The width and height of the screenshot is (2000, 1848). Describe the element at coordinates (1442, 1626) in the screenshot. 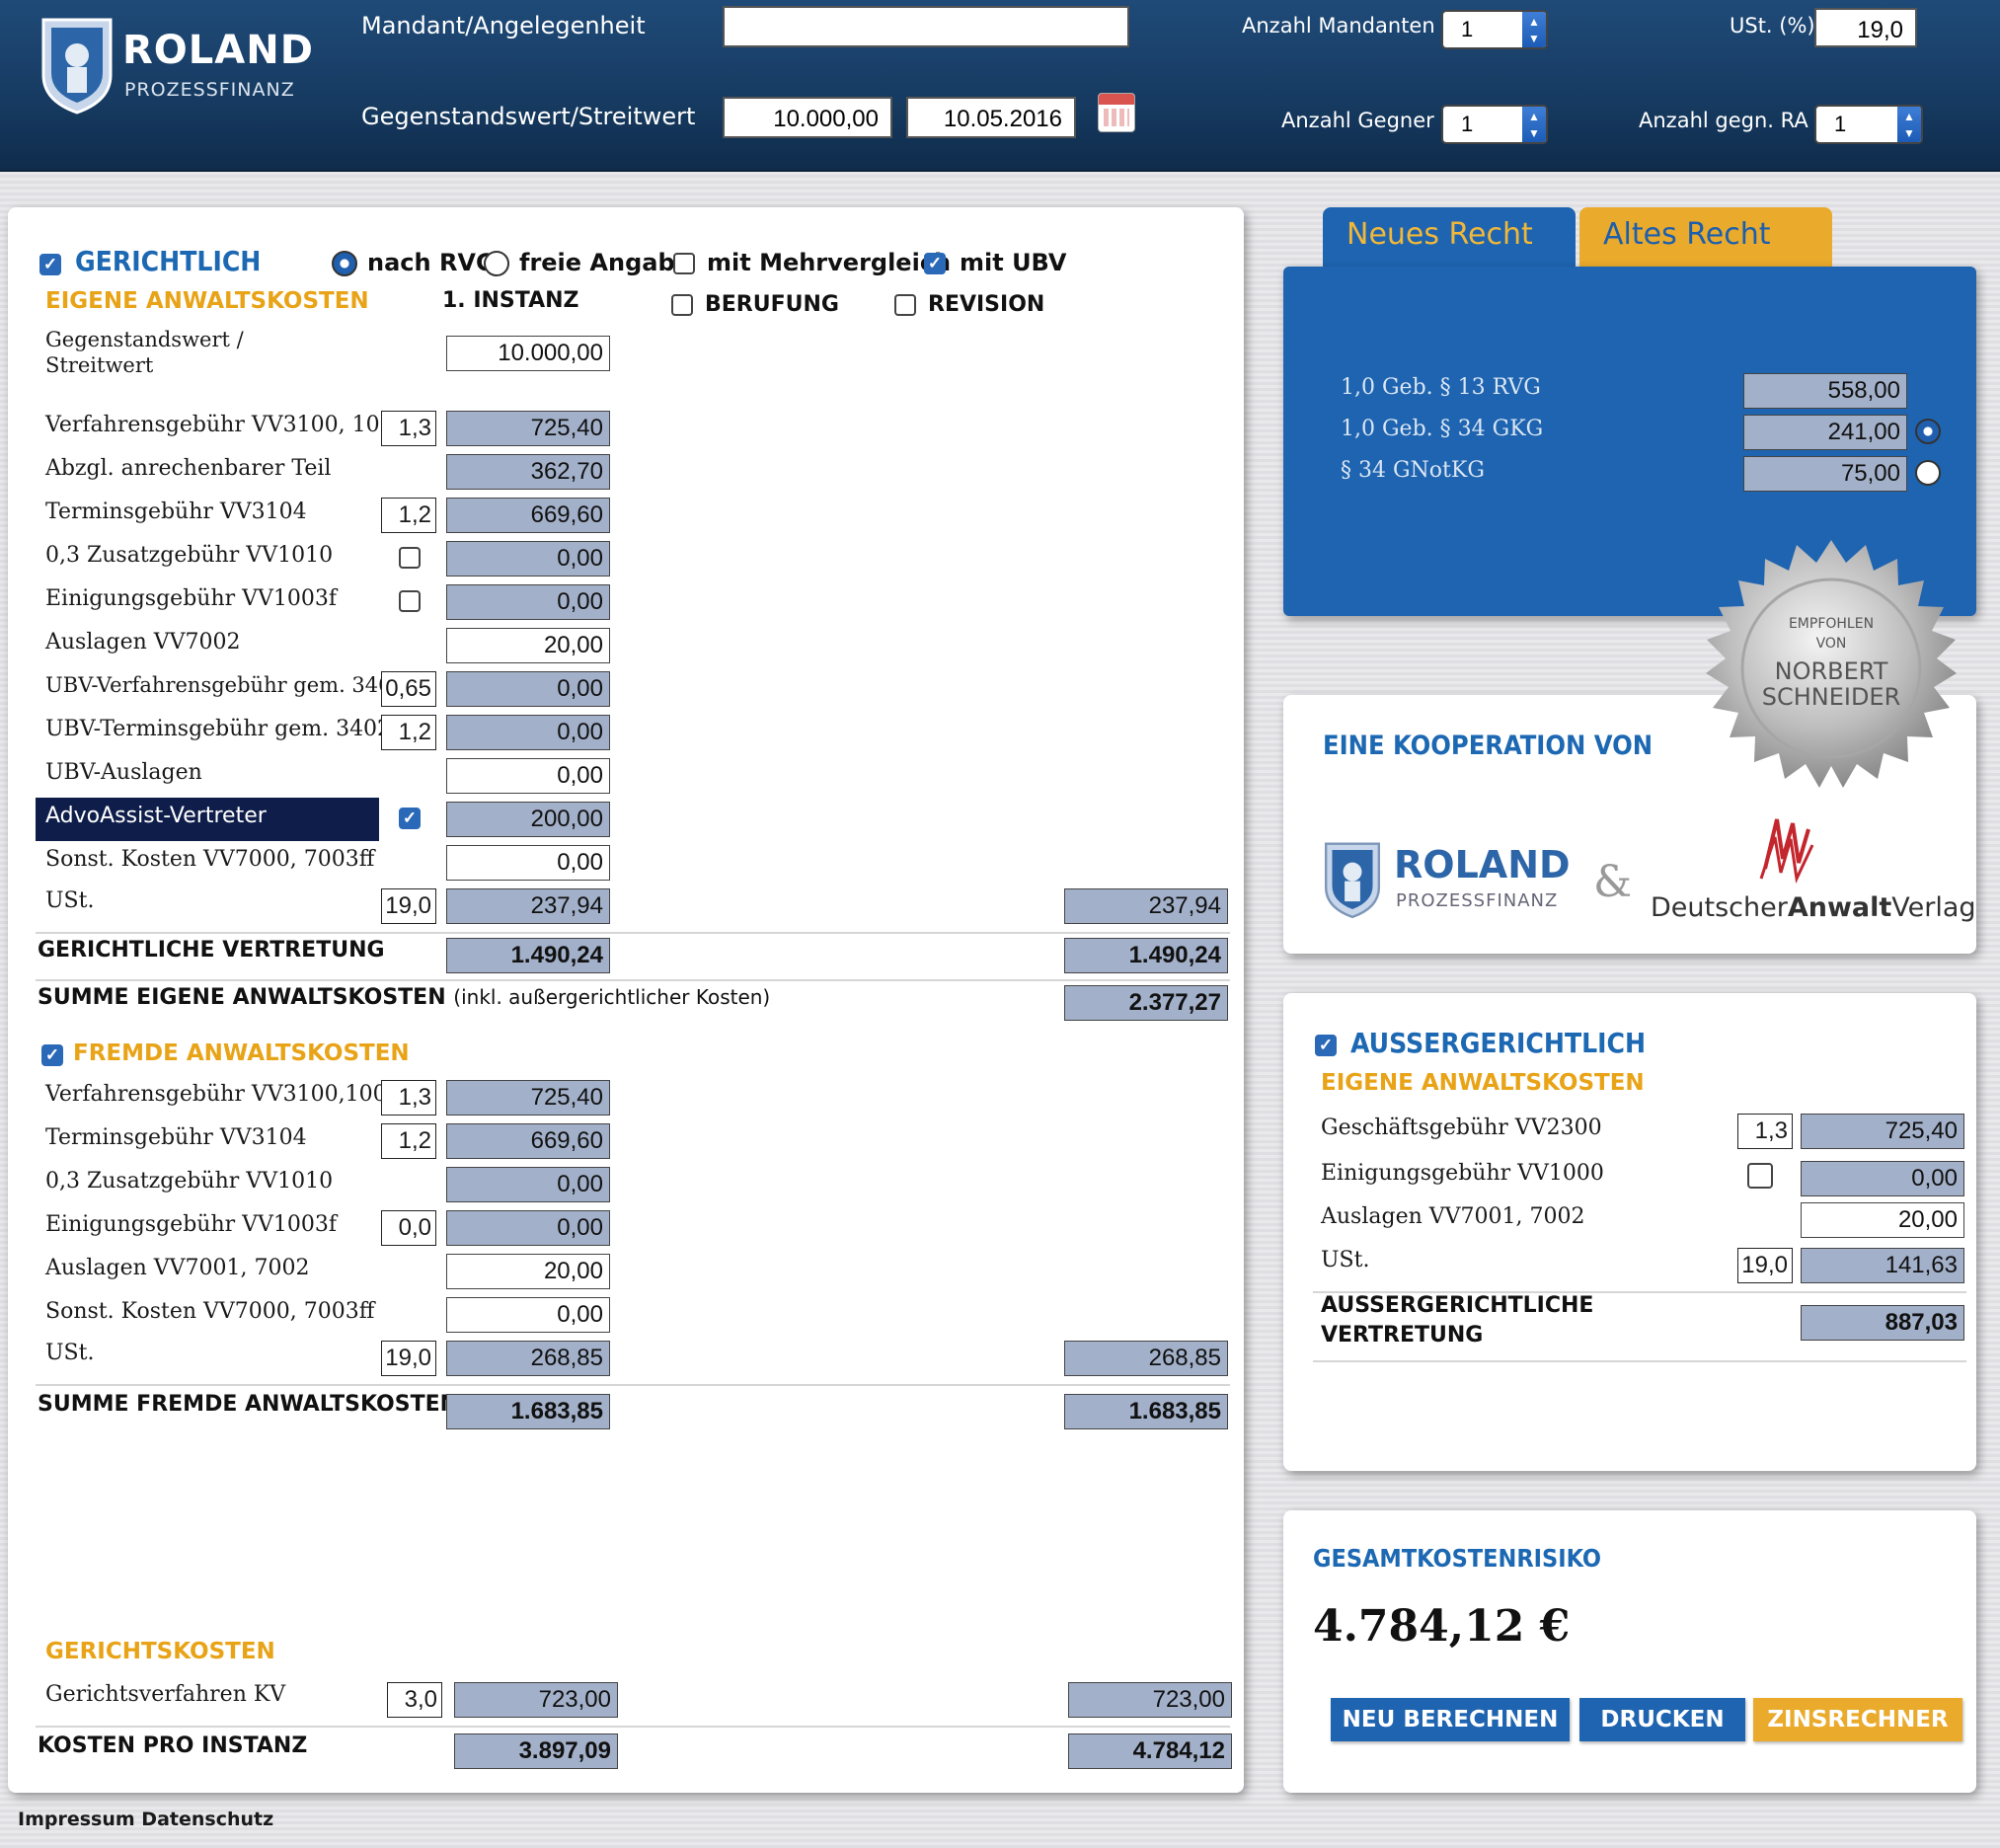

I see `gesamt-value: 4.784,12 €` at that location.